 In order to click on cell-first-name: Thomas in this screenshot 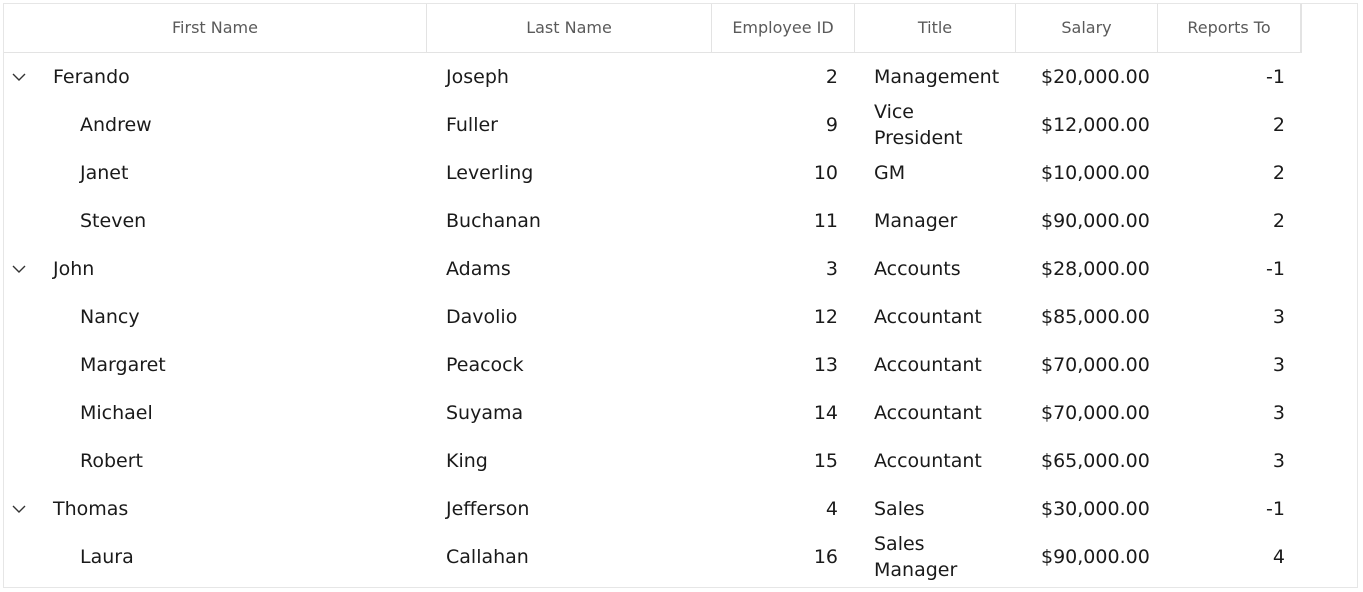, I will do `click(91, 509)`.